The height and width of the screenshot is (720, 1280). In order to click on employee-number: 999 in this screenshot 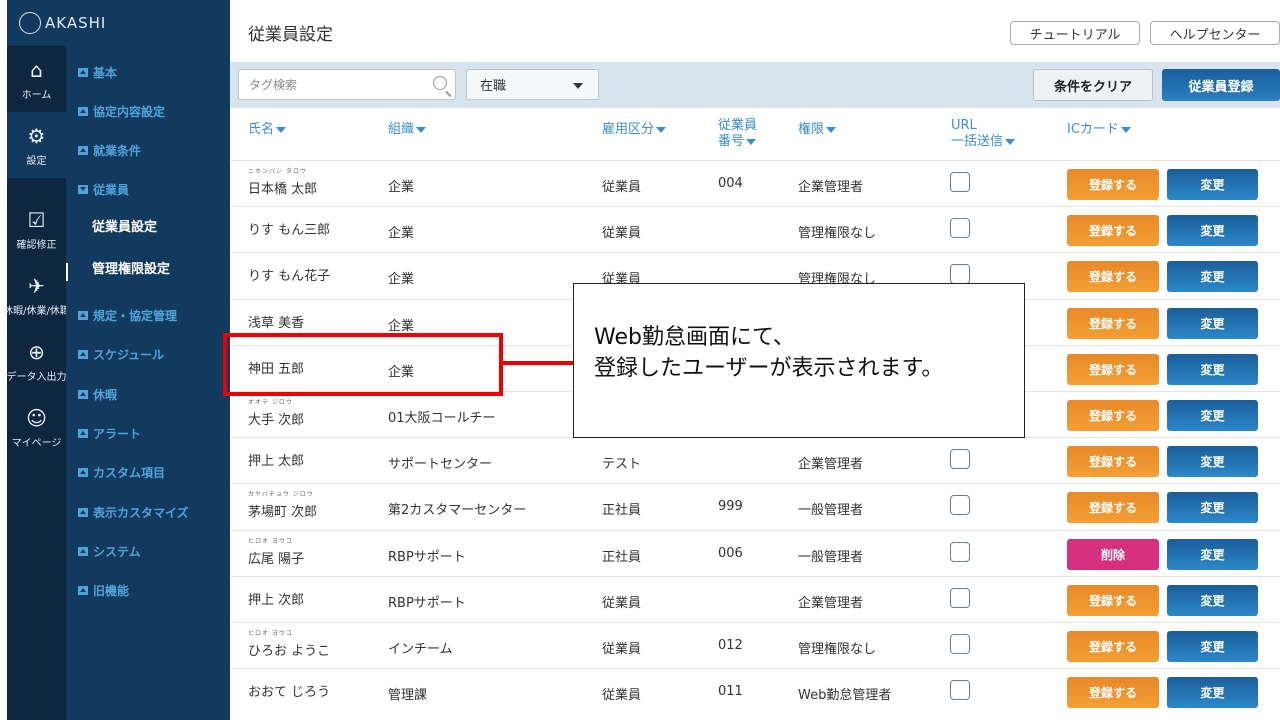, I will do `click(730, 507)`.